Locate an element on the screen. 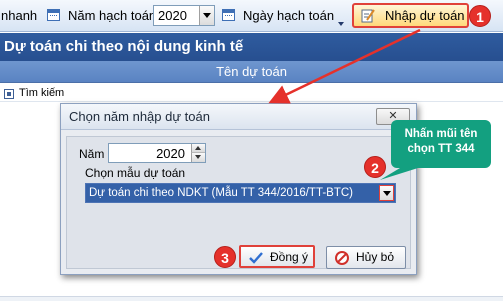 This screenshot has height=301, width=503. year-combo: 2020 is located at coordinates (184, 15).